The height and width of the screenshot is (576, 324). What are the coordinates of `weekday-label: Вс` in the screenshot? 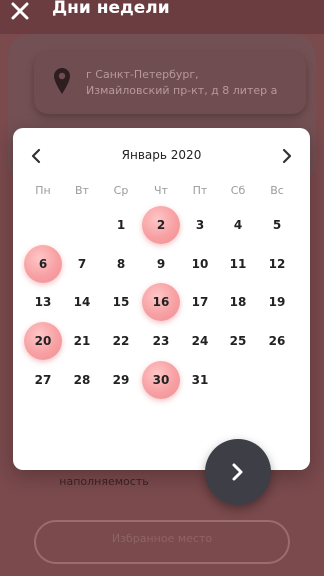 It's located at (277, 190).